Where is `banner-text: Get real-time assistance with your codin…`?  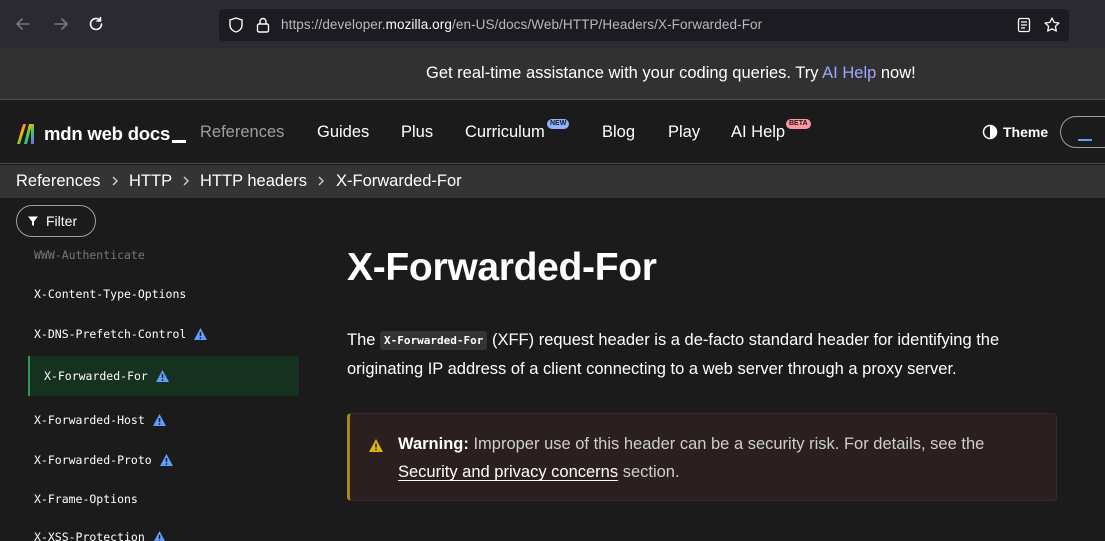 banner-text: Get real-time assistance with your codin… is located at coordinates (671, 73).